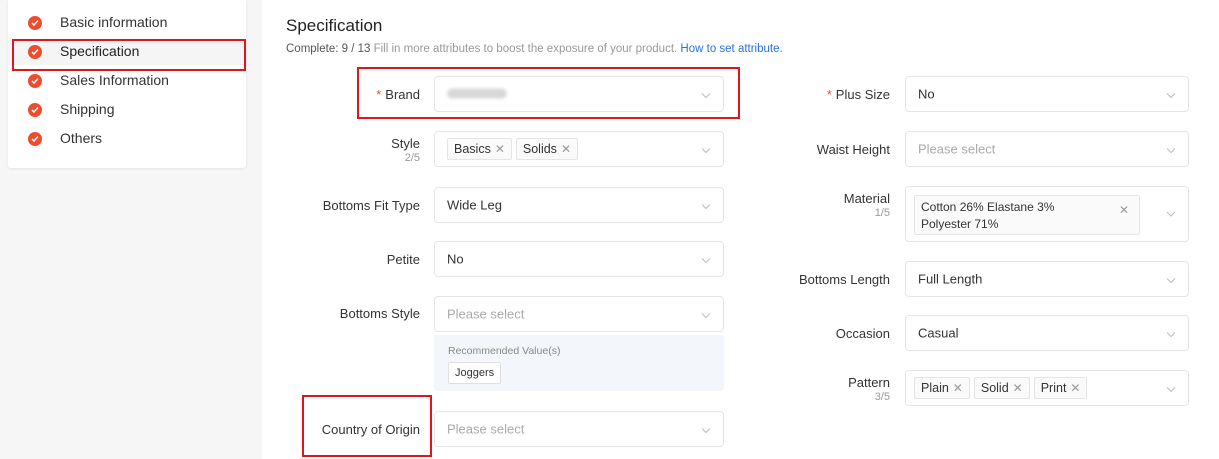 The height and width of the screenshot is (459, 1219). I want to click on brand-label: * Brand, so click(371, 94).